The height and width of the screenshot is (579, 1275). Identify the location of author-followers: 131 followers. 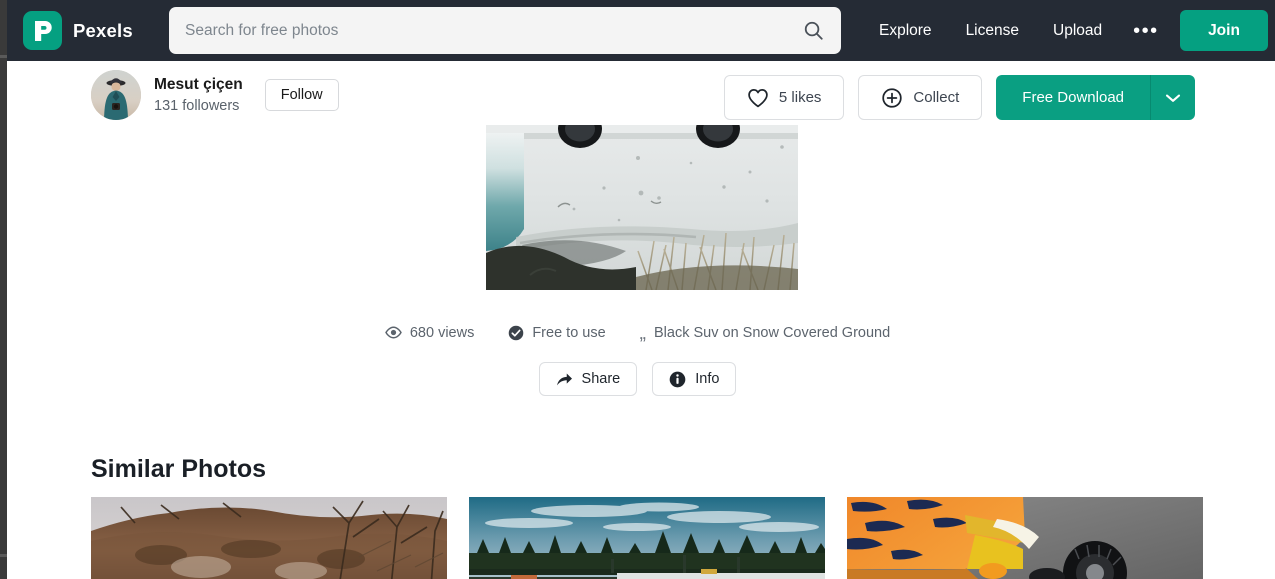
(197, 105).